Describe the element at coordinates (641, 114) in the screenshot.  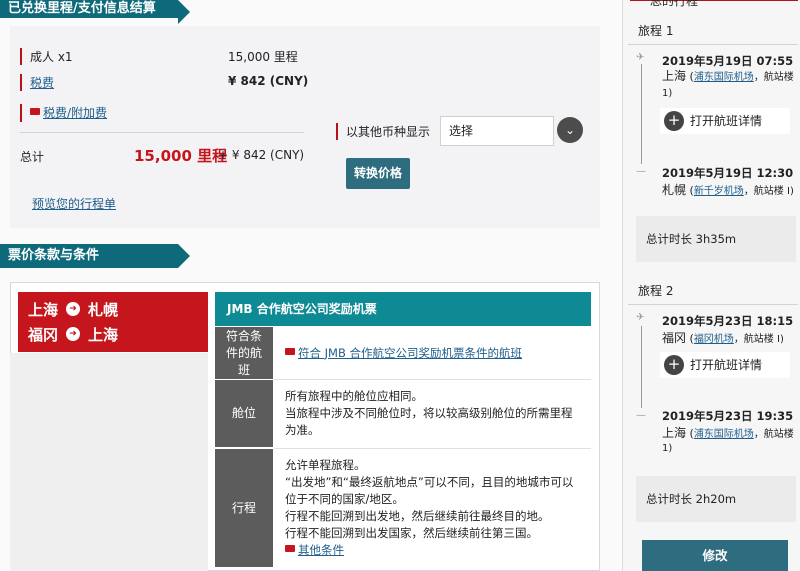
I see `leg-1-timeline` at that location.